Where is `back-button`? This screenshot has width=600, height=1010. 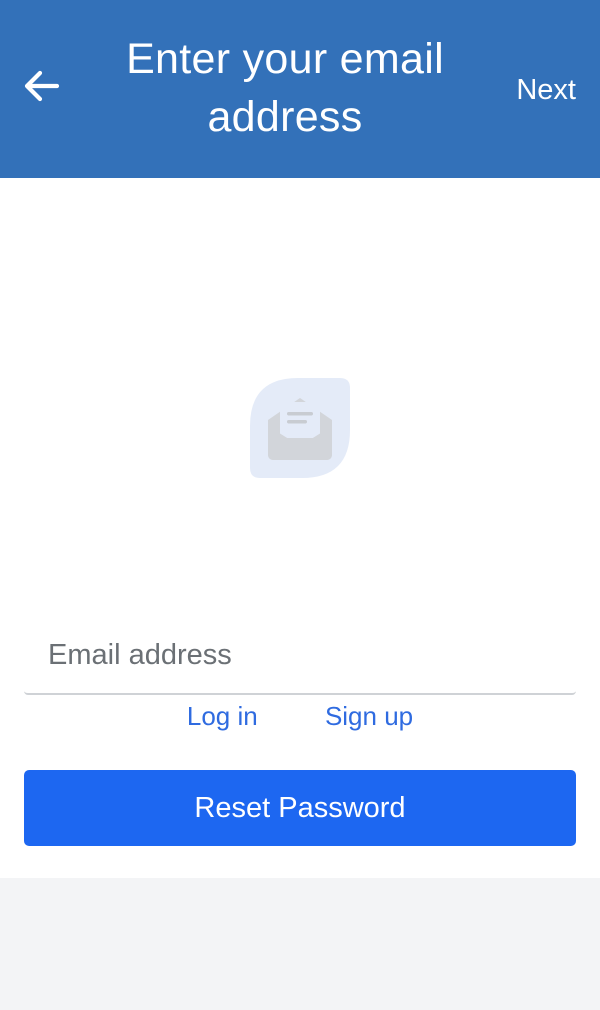
back-button is located at coordinates (42, 88).